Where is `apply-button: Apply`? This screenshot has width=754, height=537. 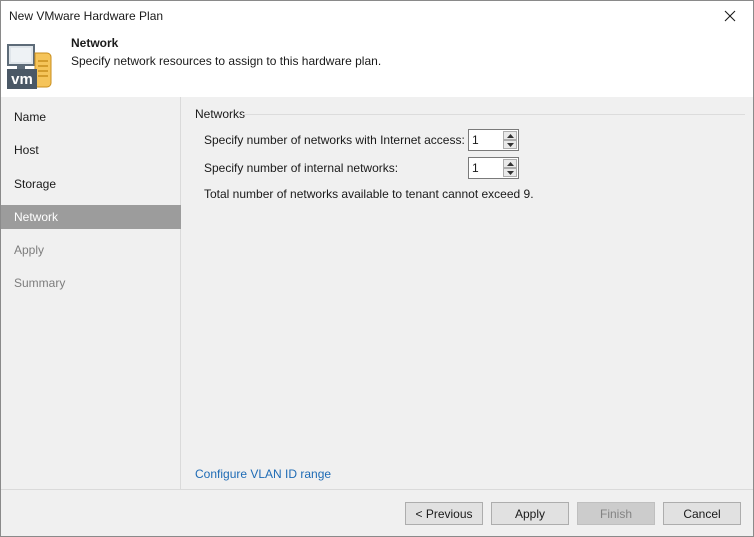 apply-button: Apply is located at coordinates (530, 513).